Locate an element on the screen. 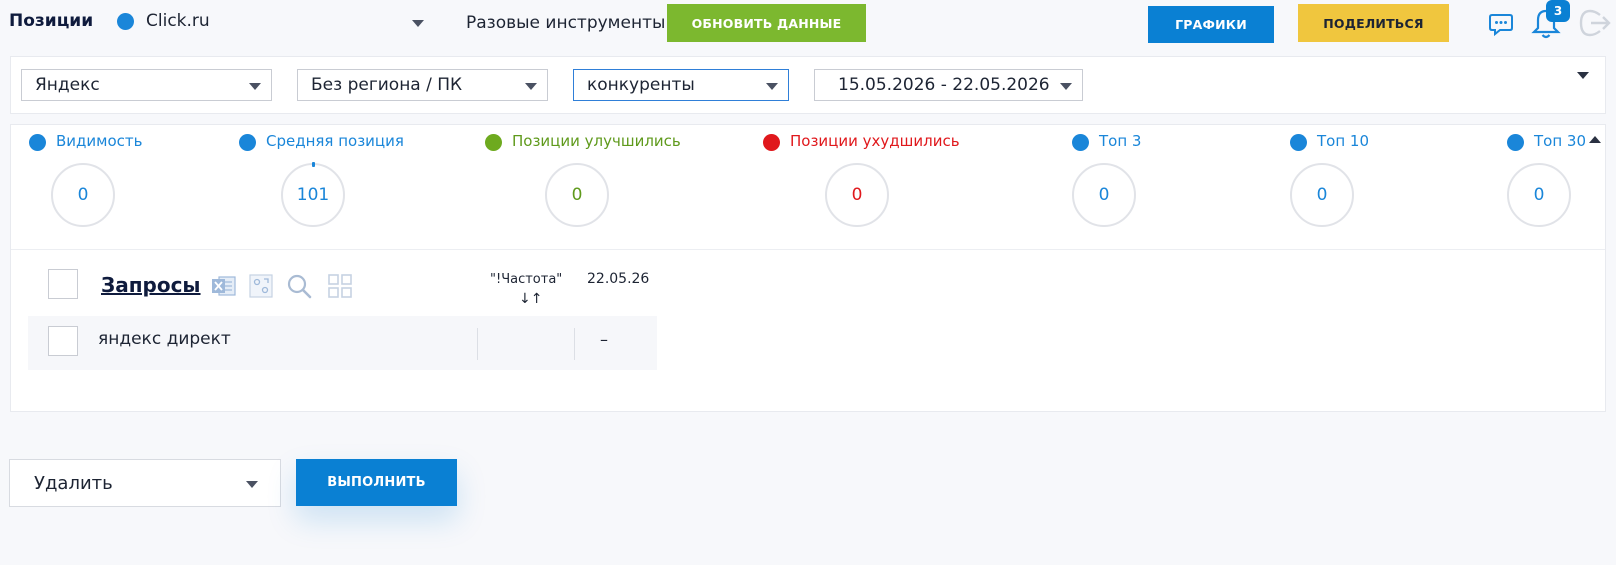 This screenshot has height=565, width=1616. notification-badge: 3 is located at coordinates (1558, 11).